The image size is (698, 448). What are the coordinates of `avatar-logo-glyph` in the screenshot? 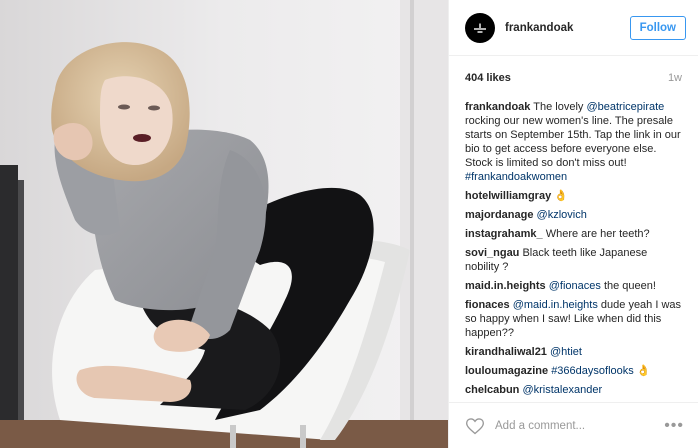 It's located at (480, 28).